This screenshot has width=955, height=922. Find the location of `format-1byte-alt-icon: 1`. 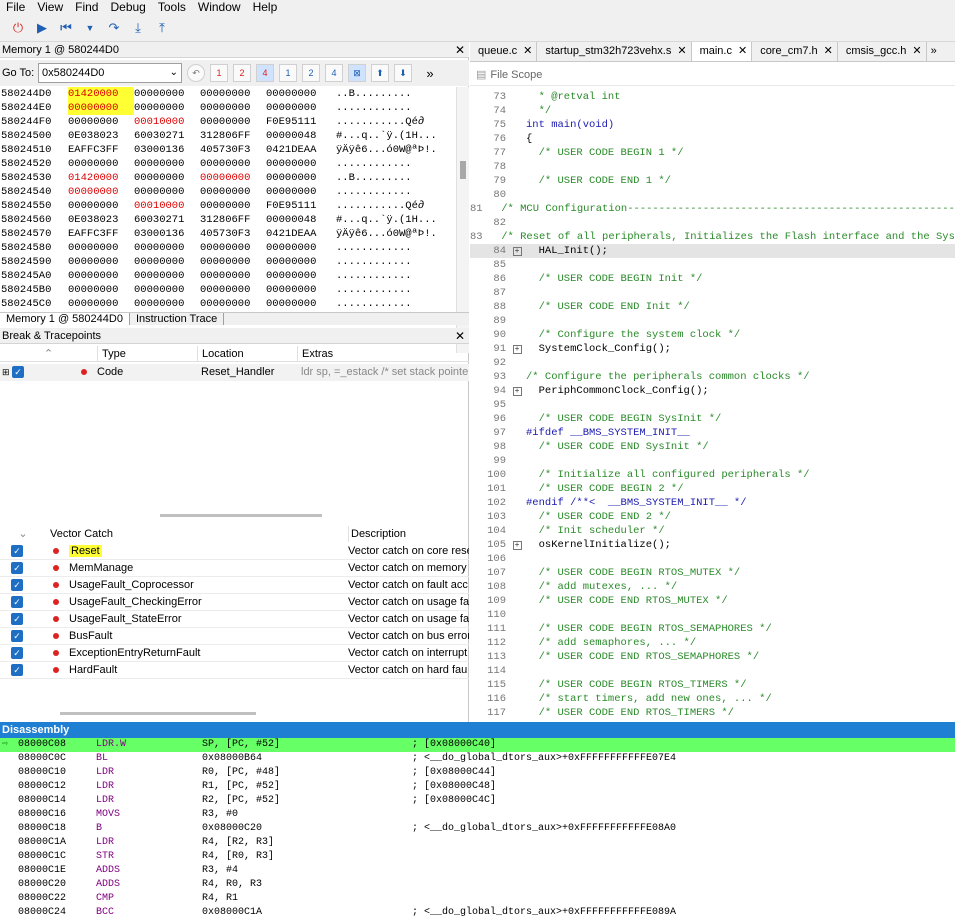

format-1byte-alt-icon: 1 is located at coordinates (288, 73).